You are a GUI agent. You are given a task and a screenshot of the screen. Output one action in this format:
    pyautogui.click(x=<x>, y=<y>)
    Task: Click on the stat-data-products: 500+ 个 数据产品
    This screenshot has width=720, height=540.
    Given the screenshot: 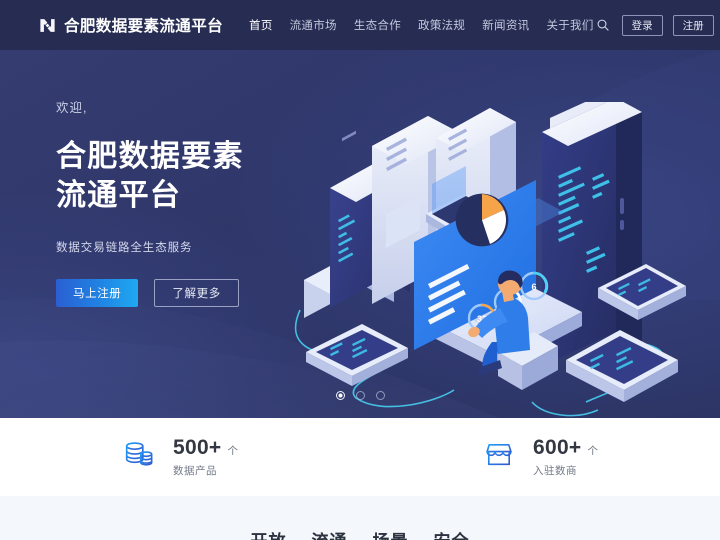 What is the action you would take?
    pyautogui.click(x=180, y=457)
    